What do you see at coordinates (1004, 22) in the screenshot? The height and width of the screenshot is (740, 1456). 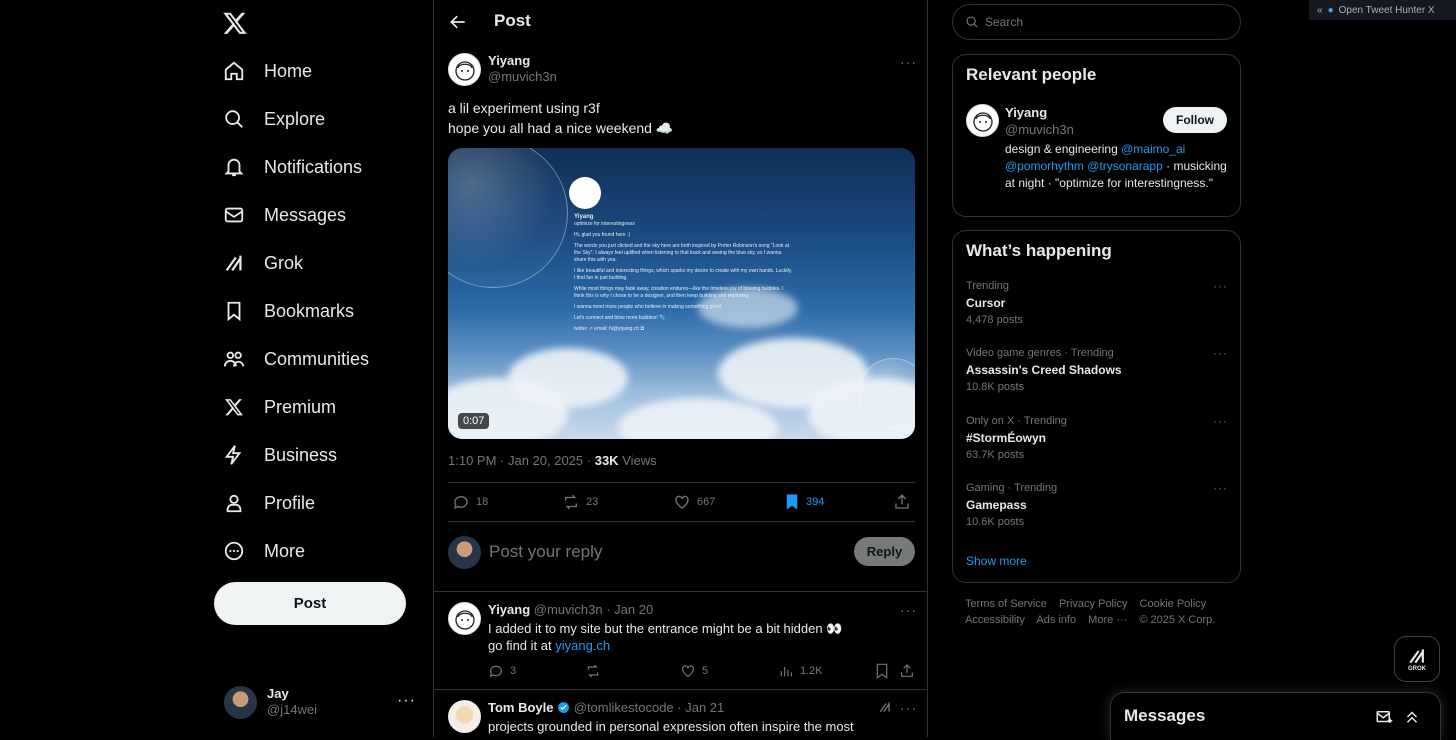 I see `search-placeholder: Search` at bounding box center [1004, 22].